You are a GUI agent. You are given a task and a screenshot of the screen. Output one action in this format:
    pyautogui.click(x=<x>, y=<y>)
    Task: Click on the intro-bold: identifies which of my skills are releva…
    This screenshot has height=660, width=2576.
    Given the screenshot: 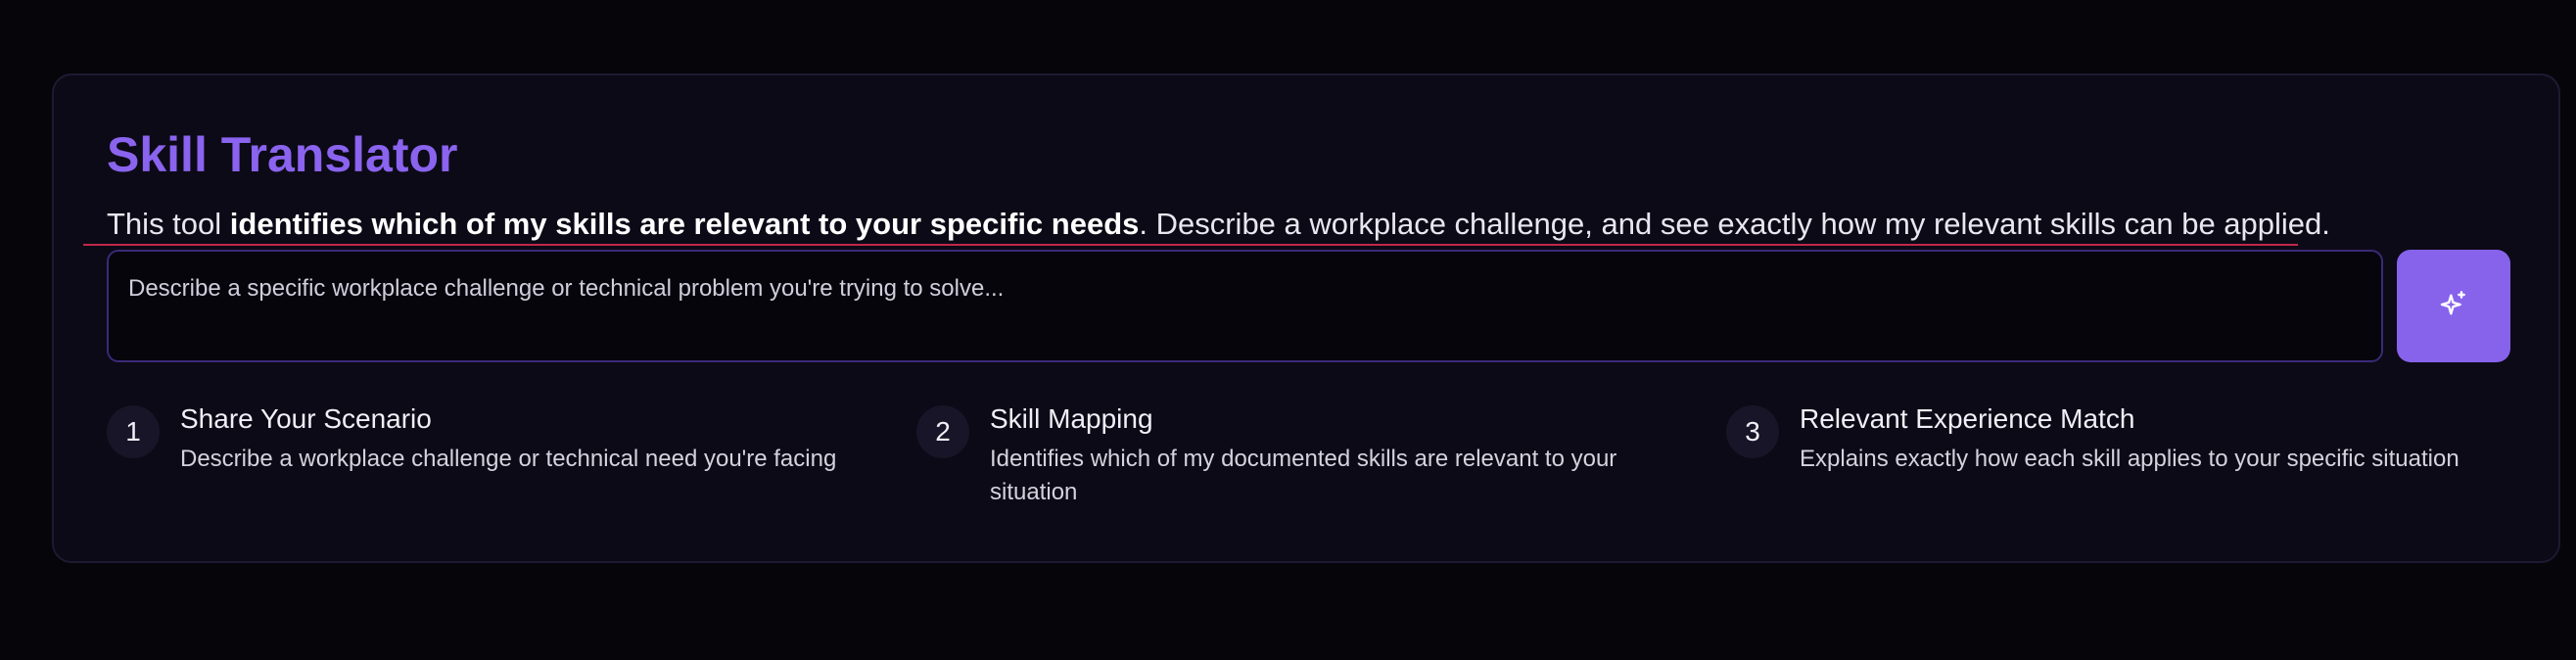 What is the action you would take?
    pyautogui.click(x=684, y=224)
    